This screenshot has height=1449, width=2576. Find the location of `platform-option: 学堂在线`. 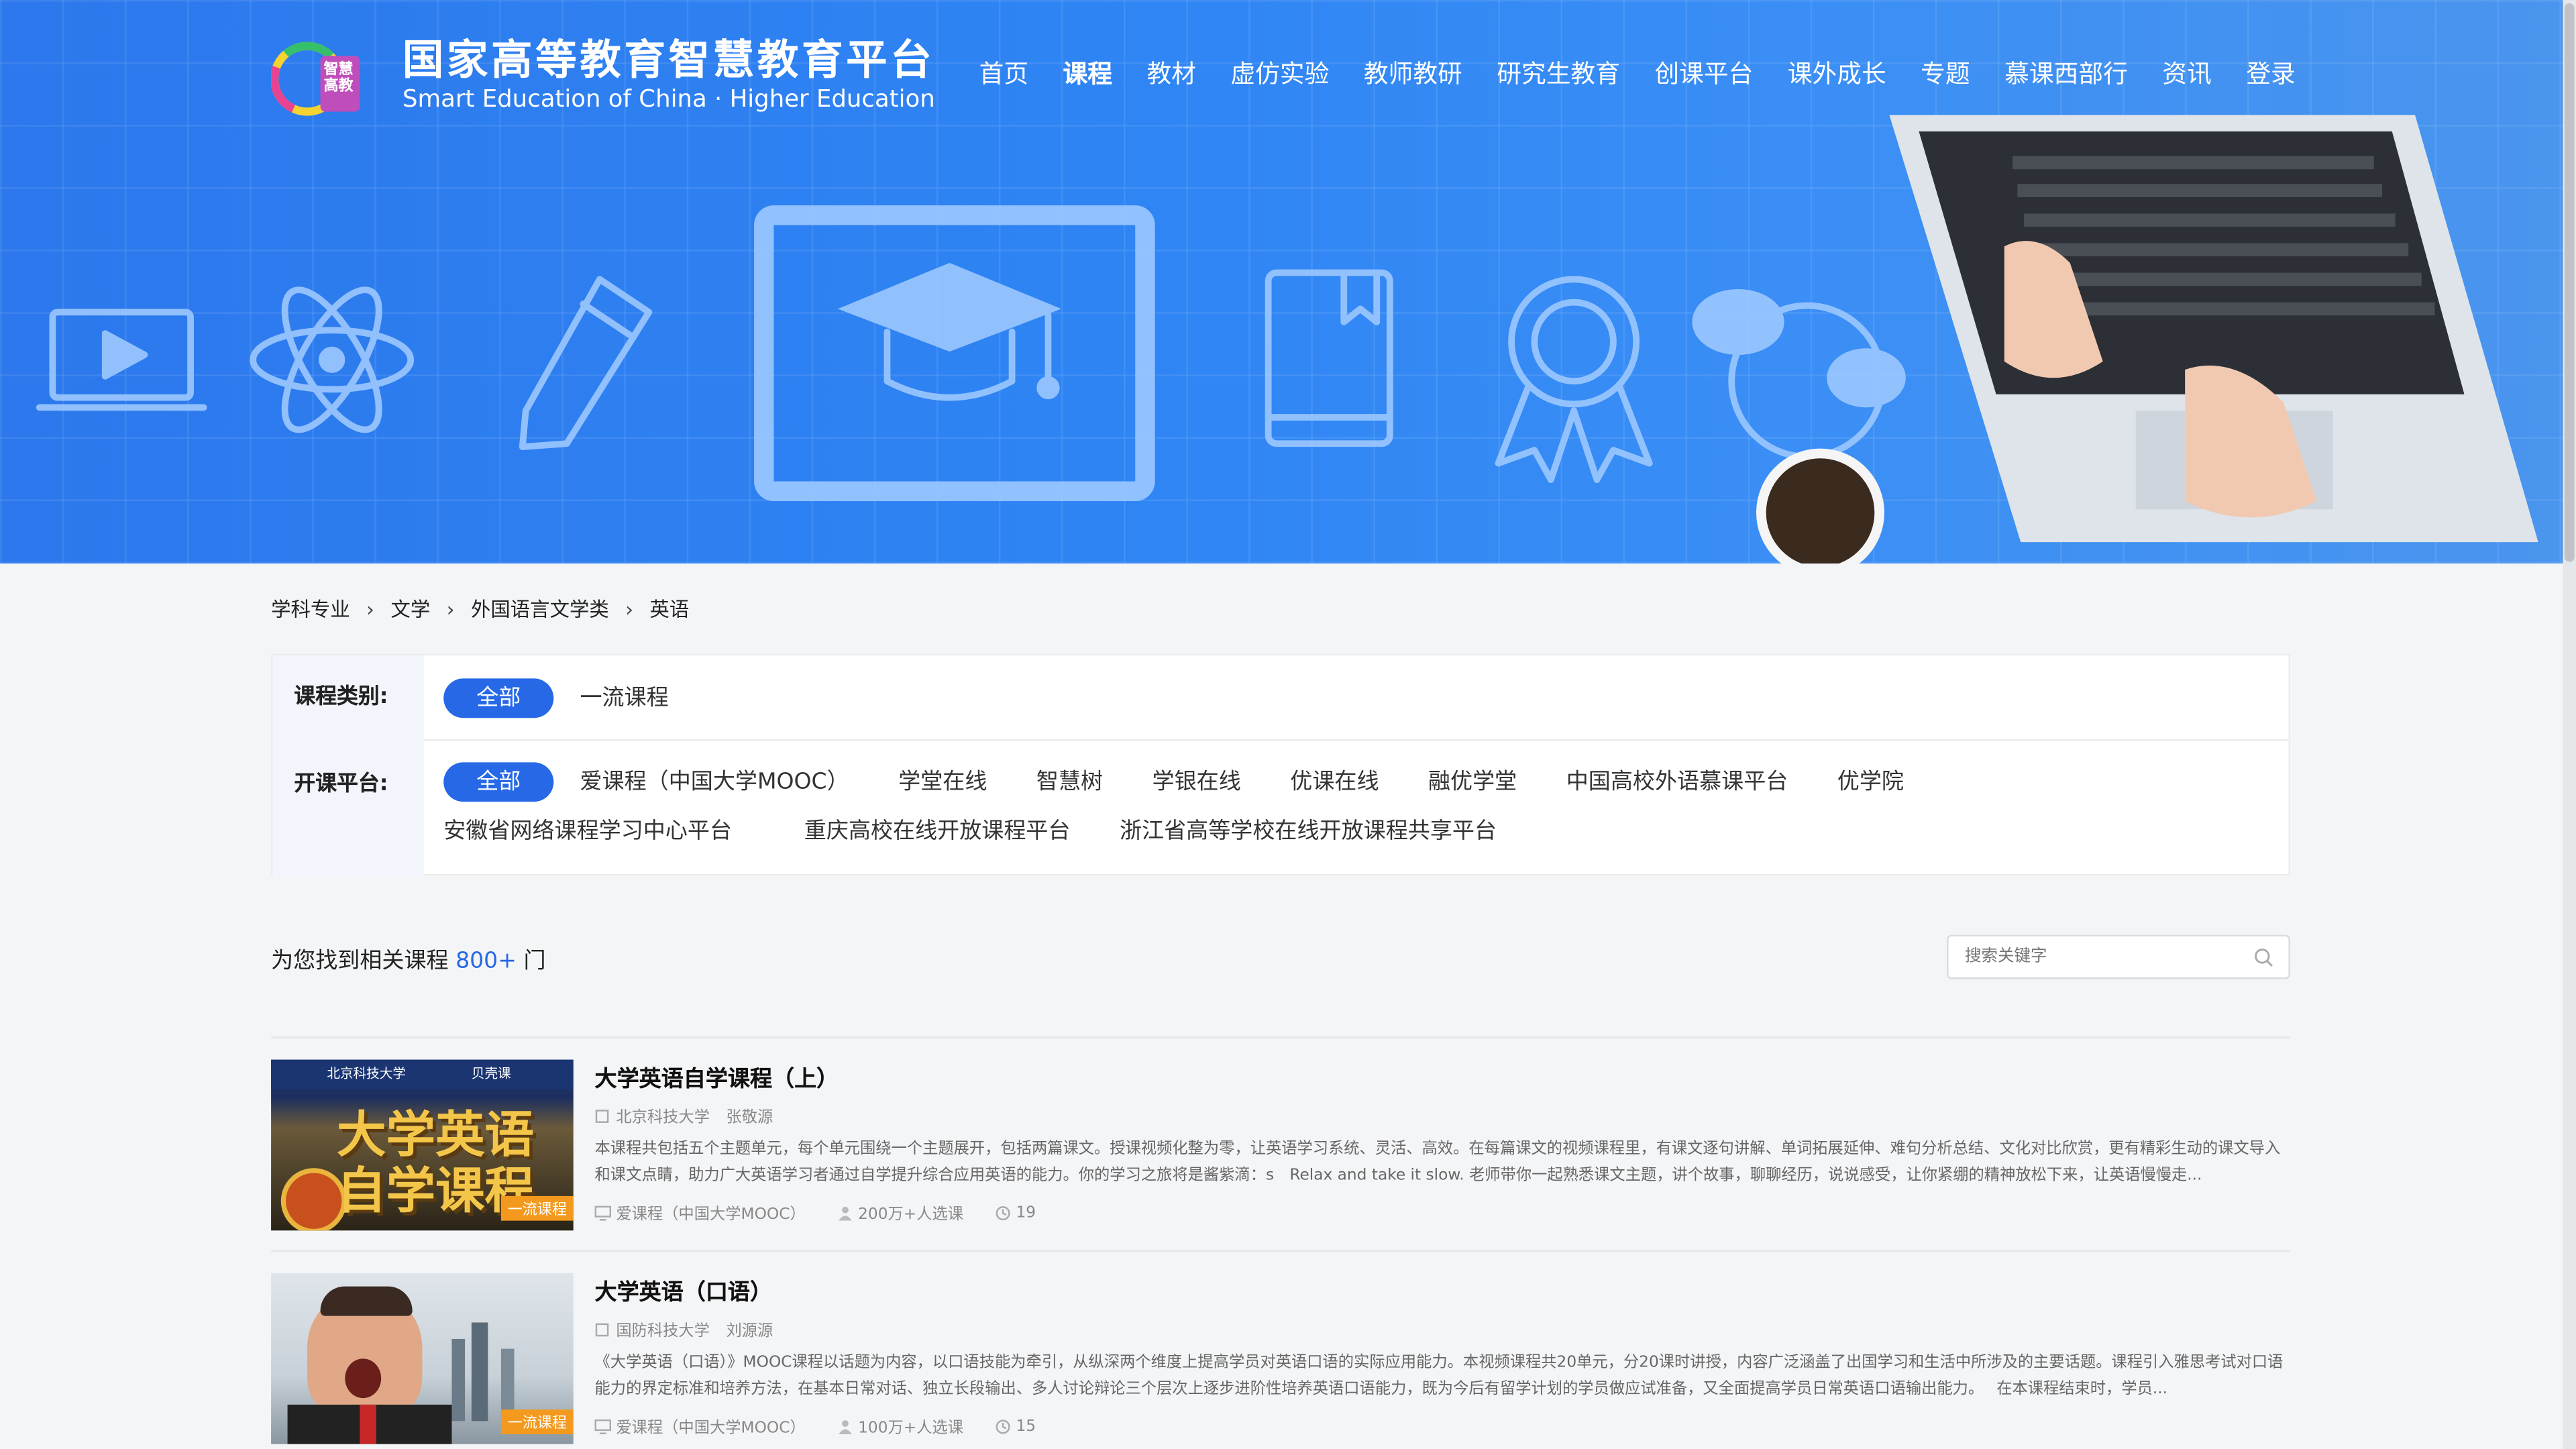

platform-option: 学堂在线 is located at coordinates (942, 782).